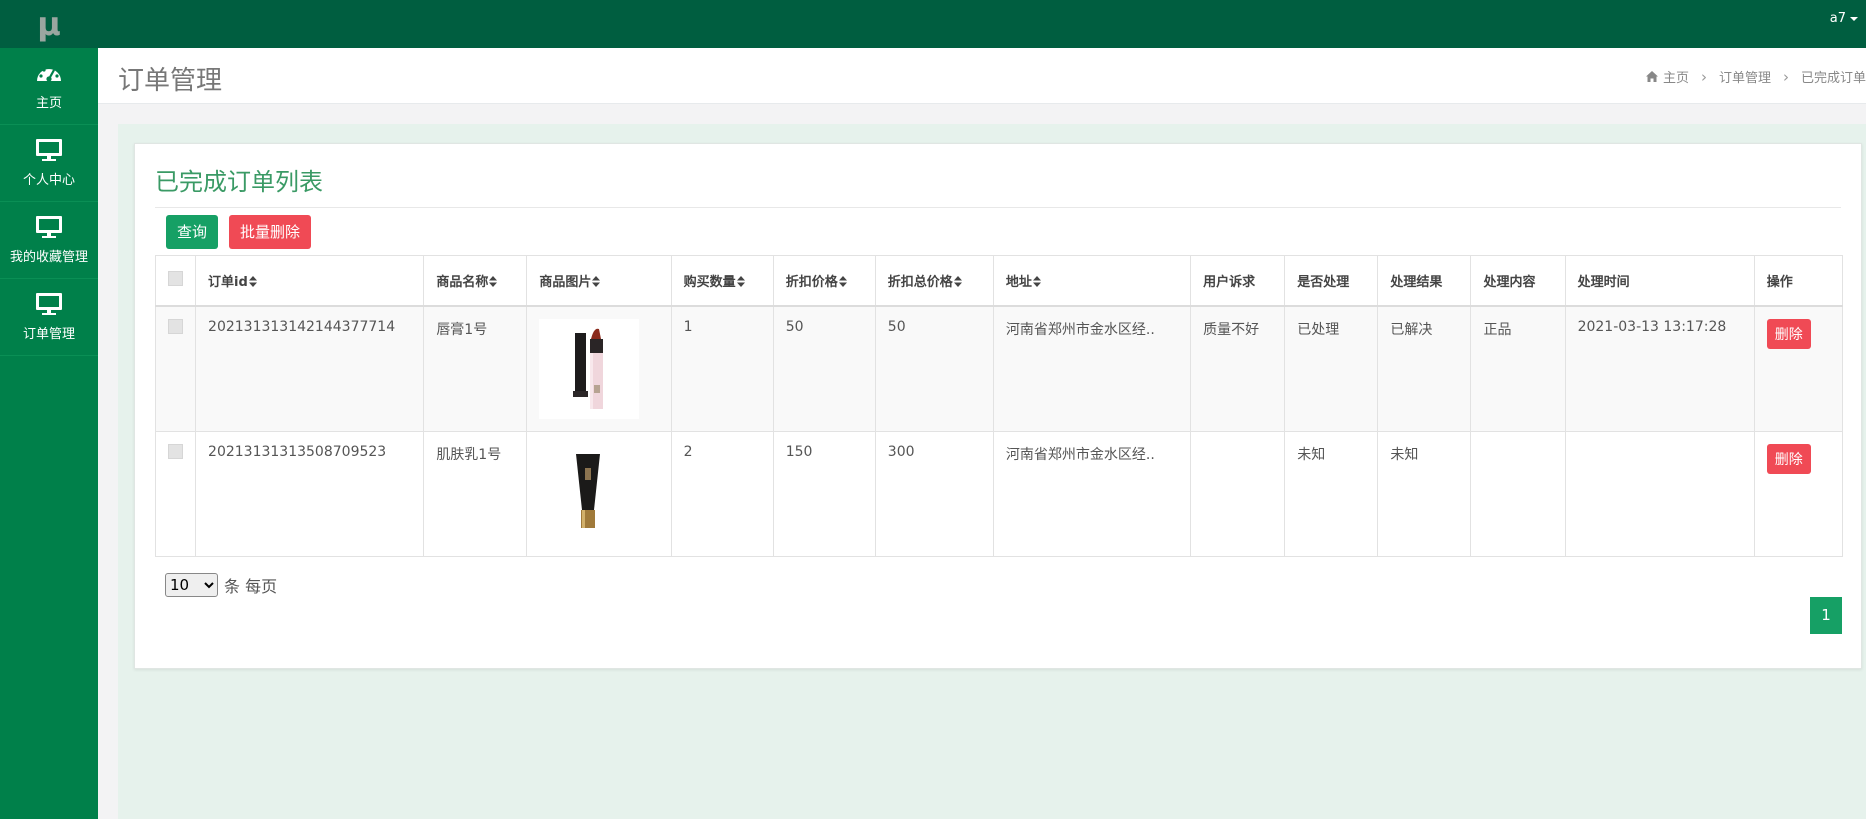 Image resolution: width=1866 pixels, height=819 pixels. Describe the element at coordinates (1238, 368) in the screenshot. I see `appeal-cell: 质量不好` at that location.